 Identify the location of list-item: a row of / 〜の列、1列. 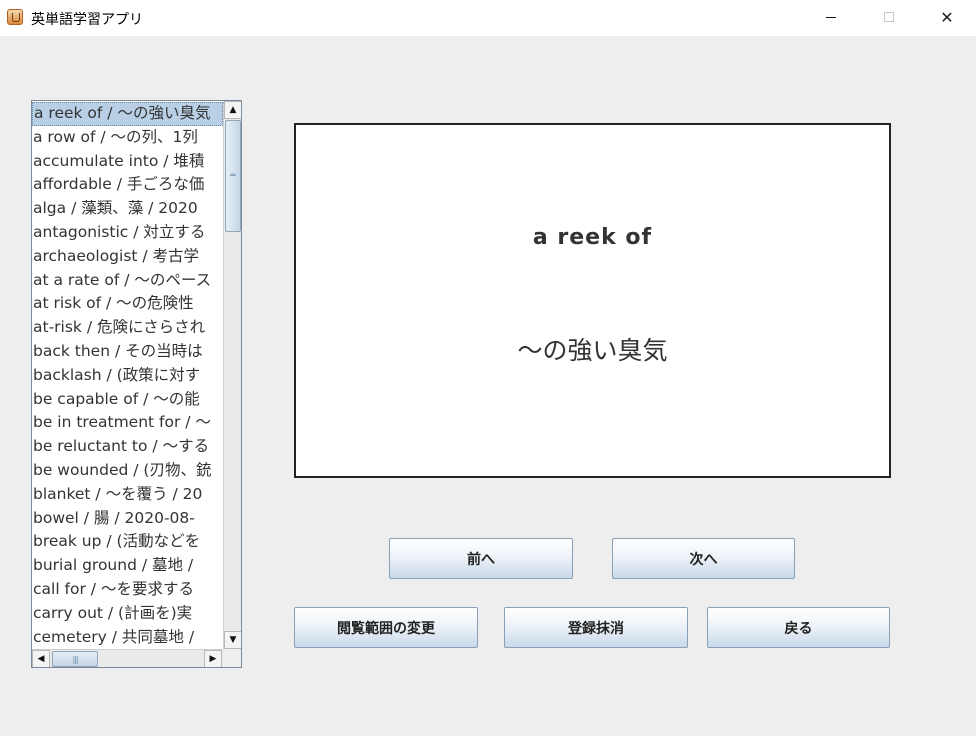
(127, 138).